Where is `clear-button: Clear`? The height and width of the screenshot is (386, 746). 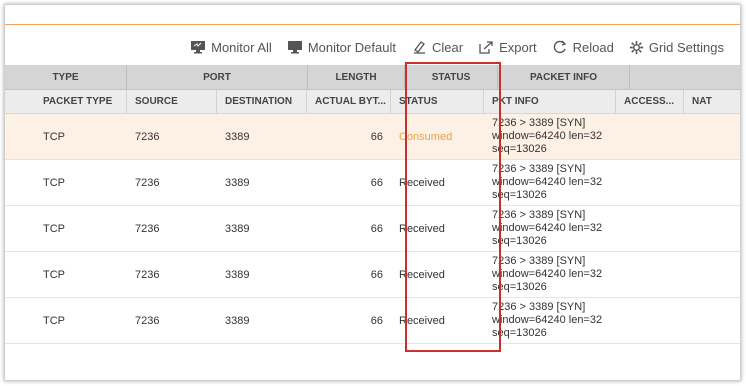
clear-button: Clear is located at coordinates (437, 47).